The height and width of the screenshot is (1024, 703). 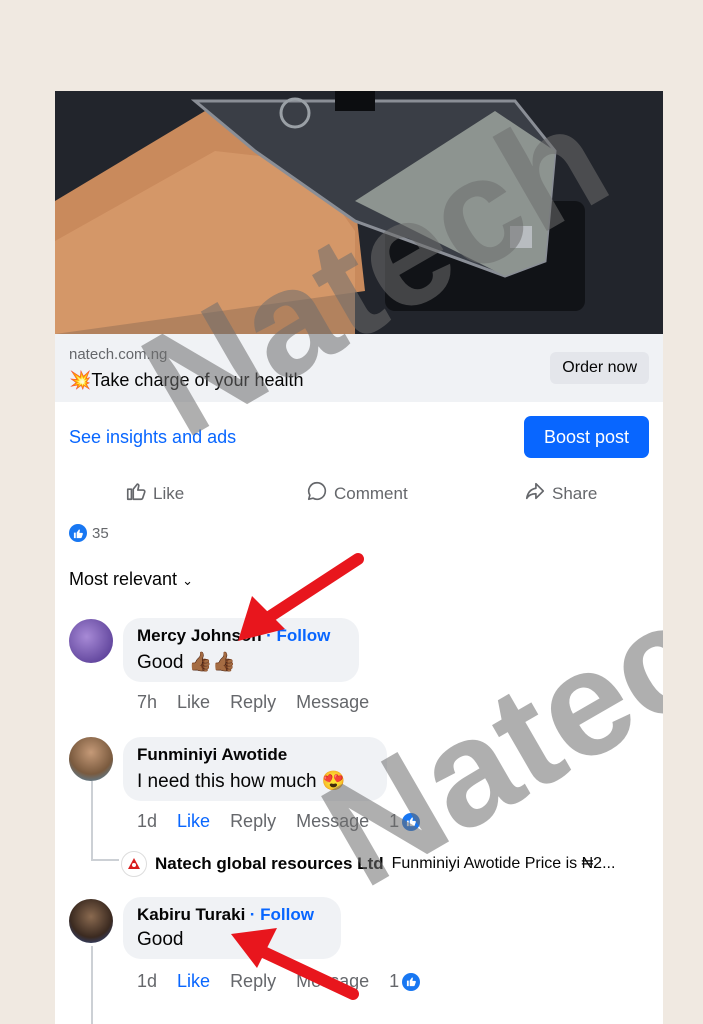 I want to click on sort-label: Most relevant, so click(x=123, y=579).